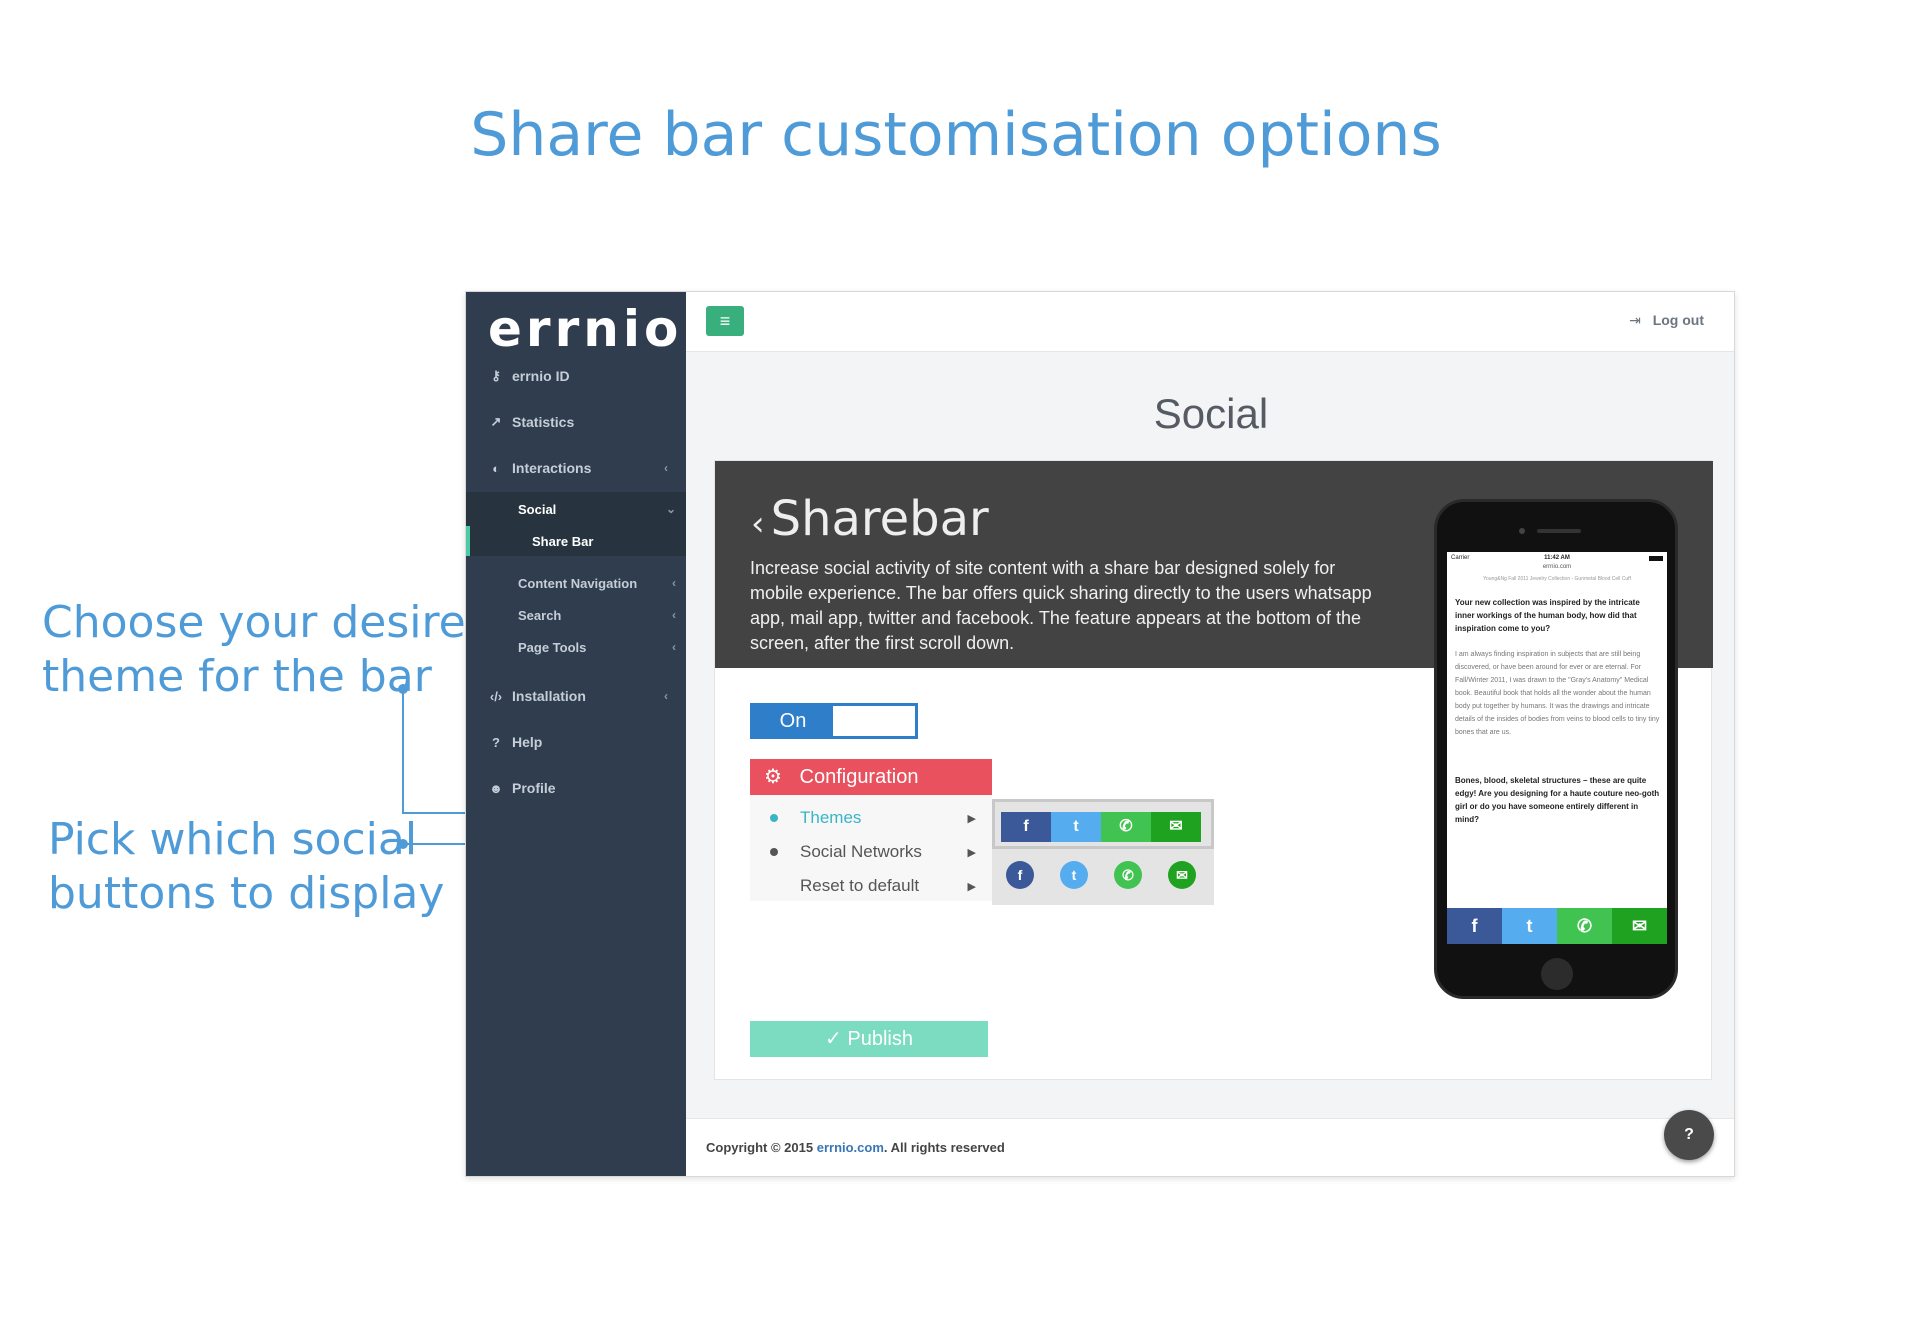 The height and width of the screenshot is (1337, 1912). What do you see at coordinates (268, 622) in the screenshot?
I see `callout-theme-line-1: Choose your desired` at bounding box center [268, 622].